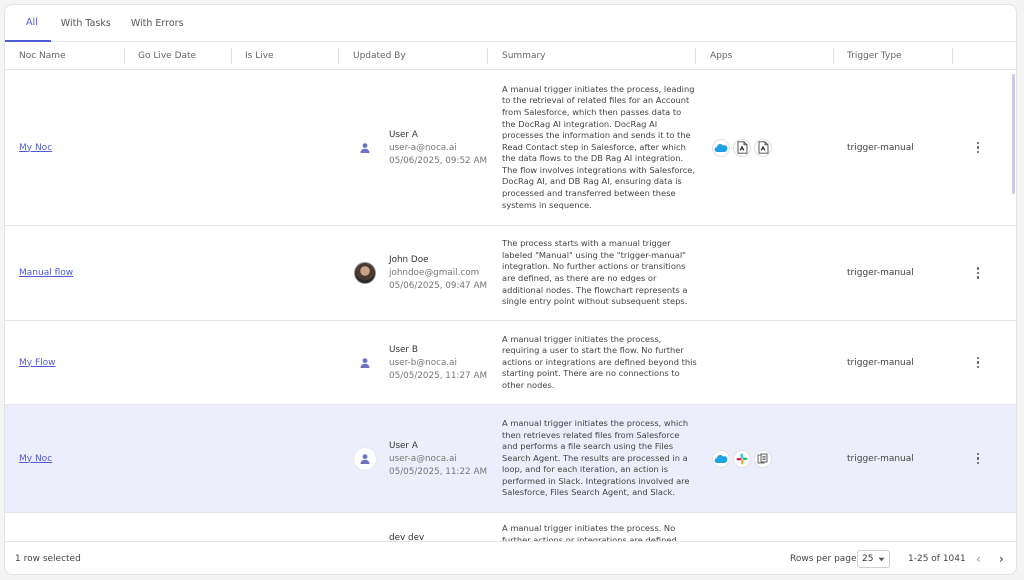 Image resolution: width=1024 pixels, height=580 pixels. I want to click on column-header-apps: Apps, so click(721, 56).